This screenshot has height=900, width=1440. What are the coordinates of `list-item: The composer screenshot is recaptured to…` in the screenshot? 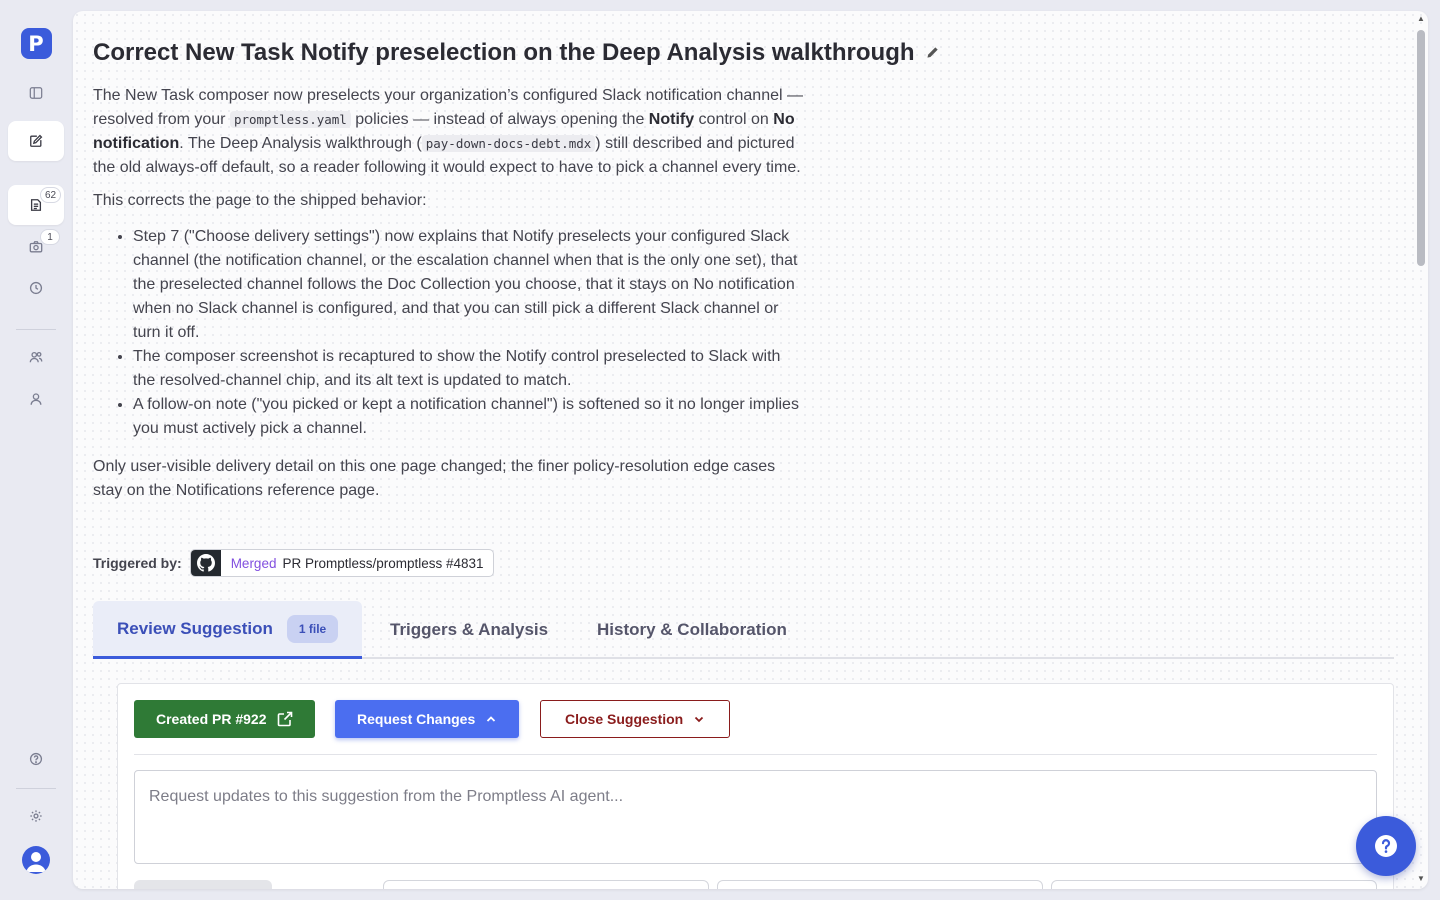 It's located at (468, 369).